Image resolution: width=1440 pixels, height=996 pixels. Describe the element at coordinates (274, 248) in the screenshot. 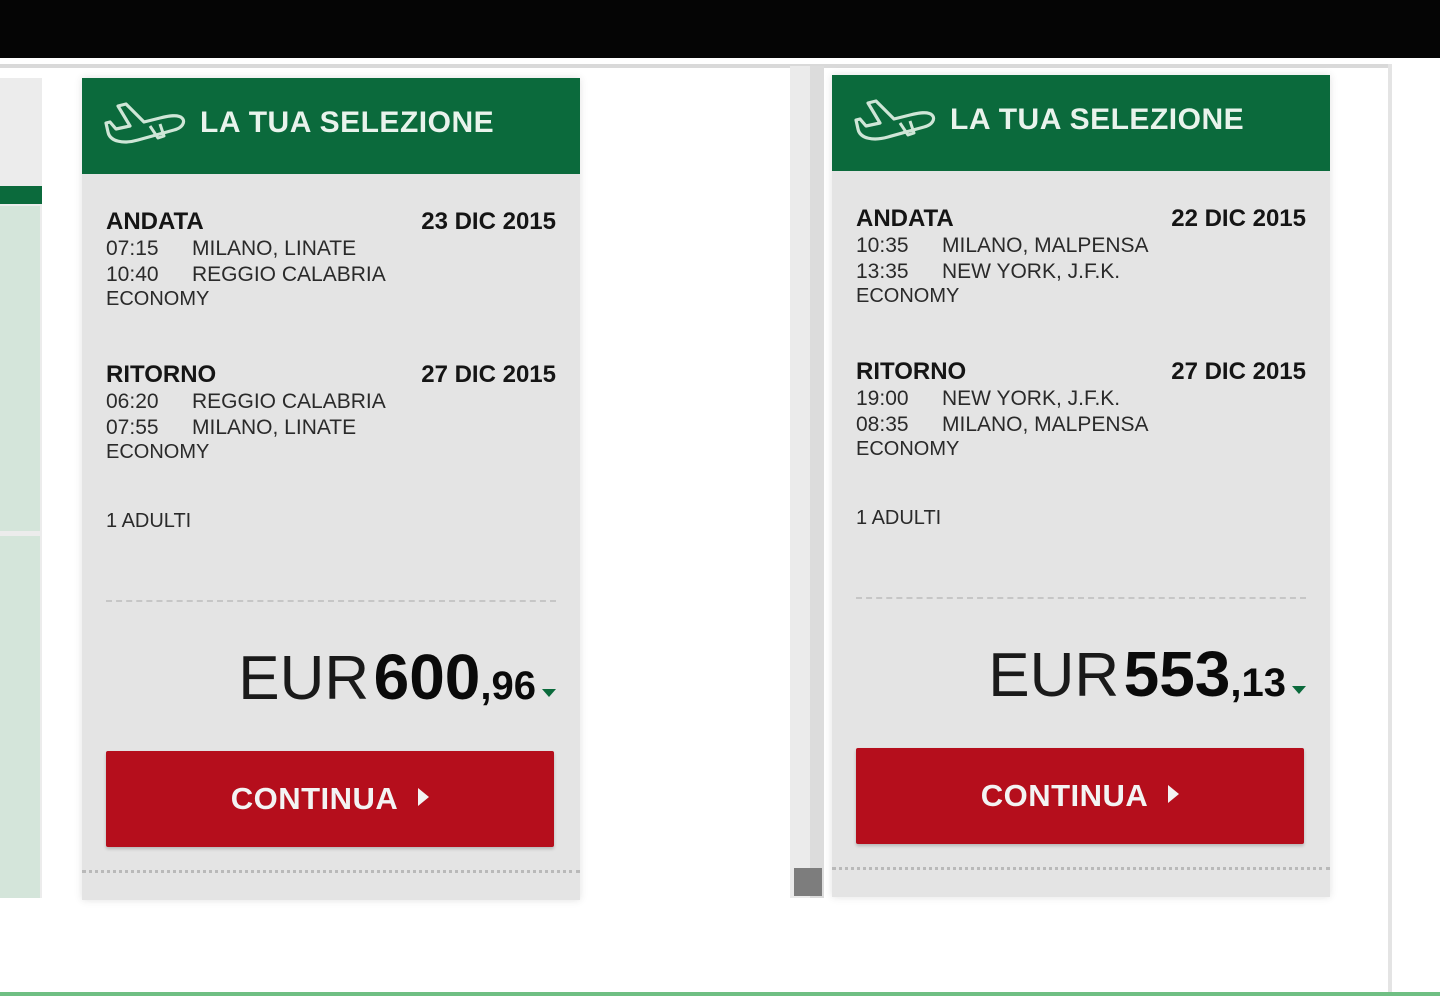

I see `departure-city: MILANO, LINATE` at that location.